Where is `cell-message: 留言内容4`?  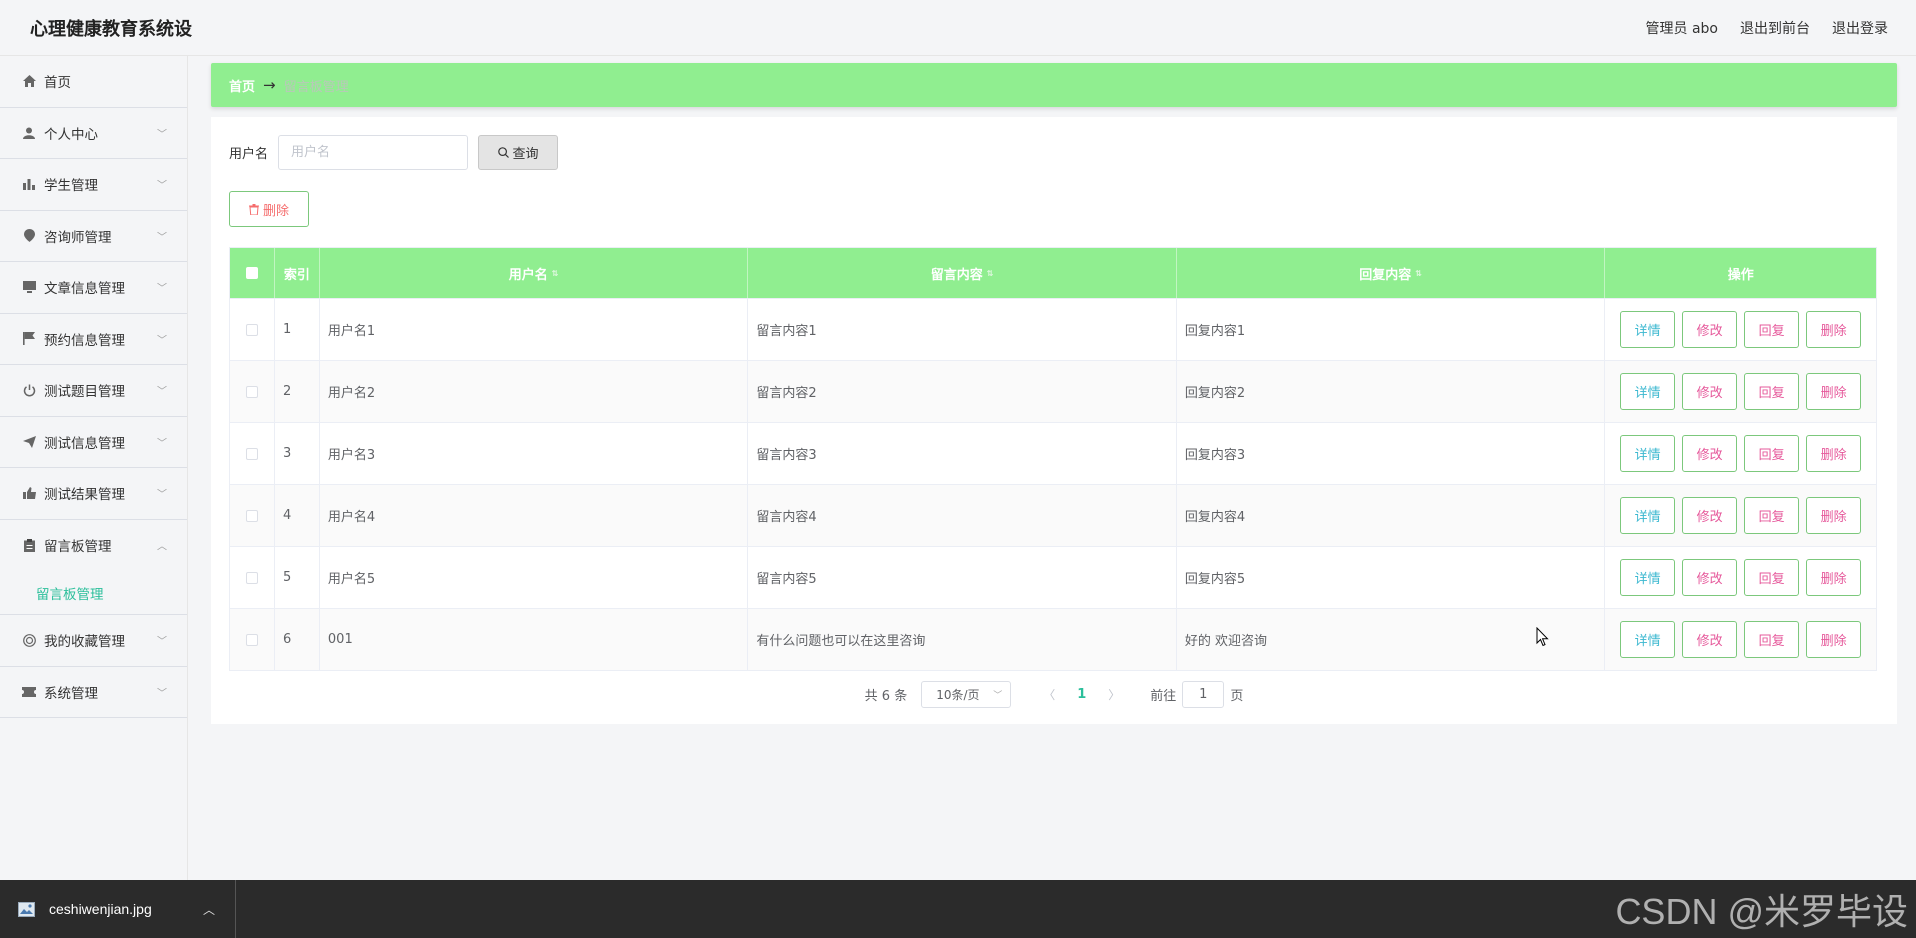 cell-message: 留言内容4 is located at coordinates (962, 515).